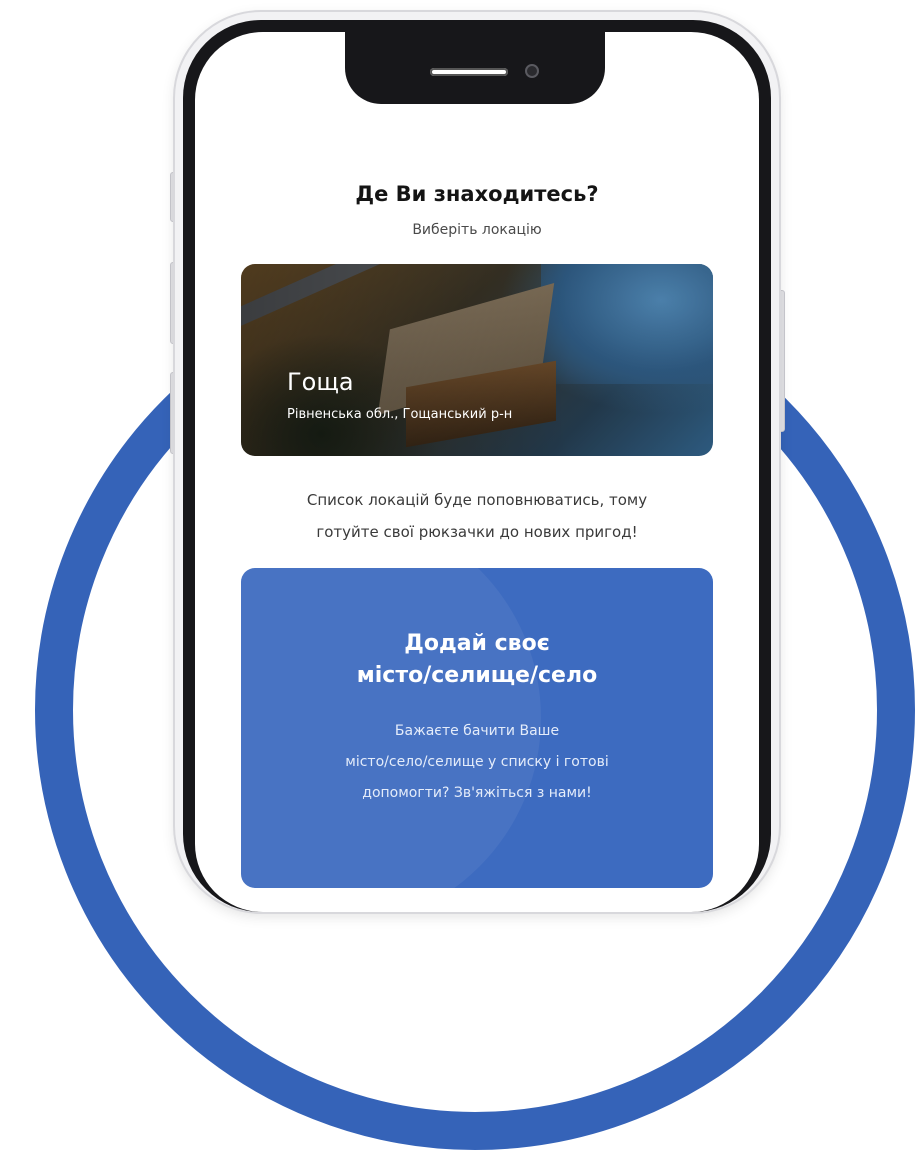 The width and height of the screenshot is (919, 1150). Describe the element at coordinates (400, 414) in the screenshot. I see `location-region: Рівненська обл., Гощанський р-н` at that location.